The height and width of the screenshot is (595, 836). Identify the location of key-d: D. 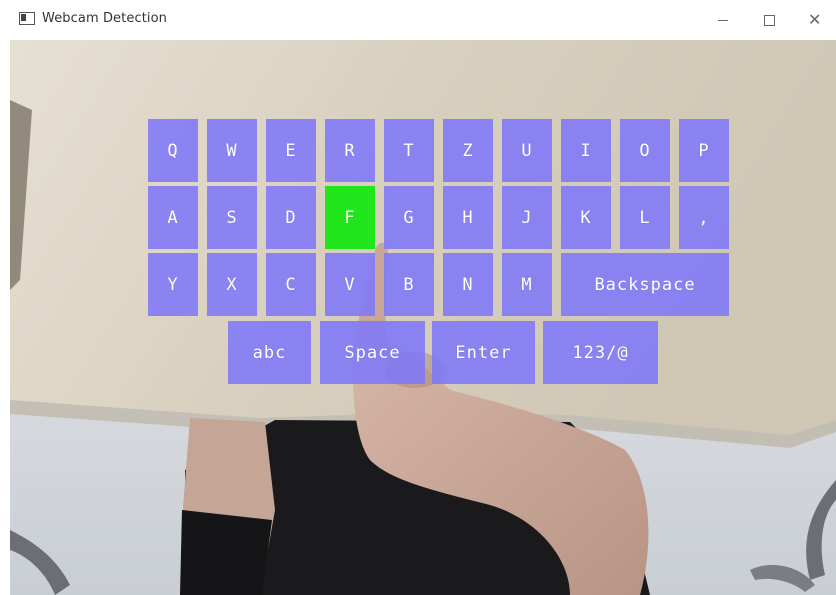
(291, 217).